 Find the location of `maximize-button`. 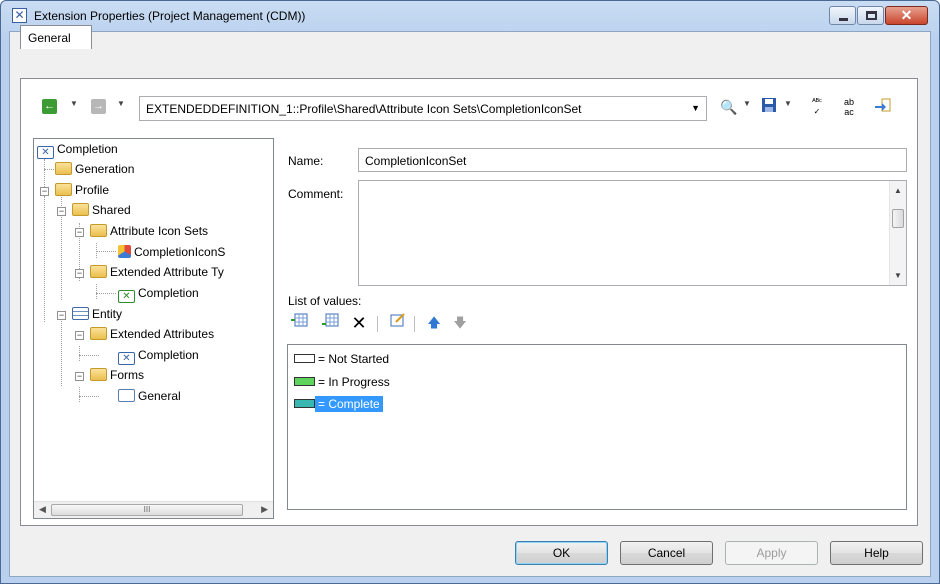

maximize-button is located at coordinates (870, 15).